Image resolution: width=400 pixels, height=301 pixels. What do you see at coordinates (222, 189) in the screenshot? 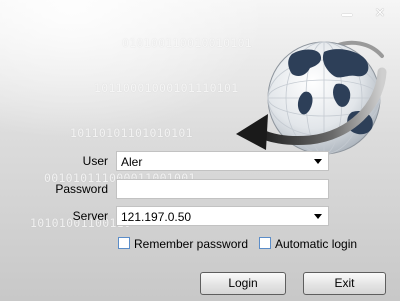
I see `password-field` at bounding box center [222, 189].